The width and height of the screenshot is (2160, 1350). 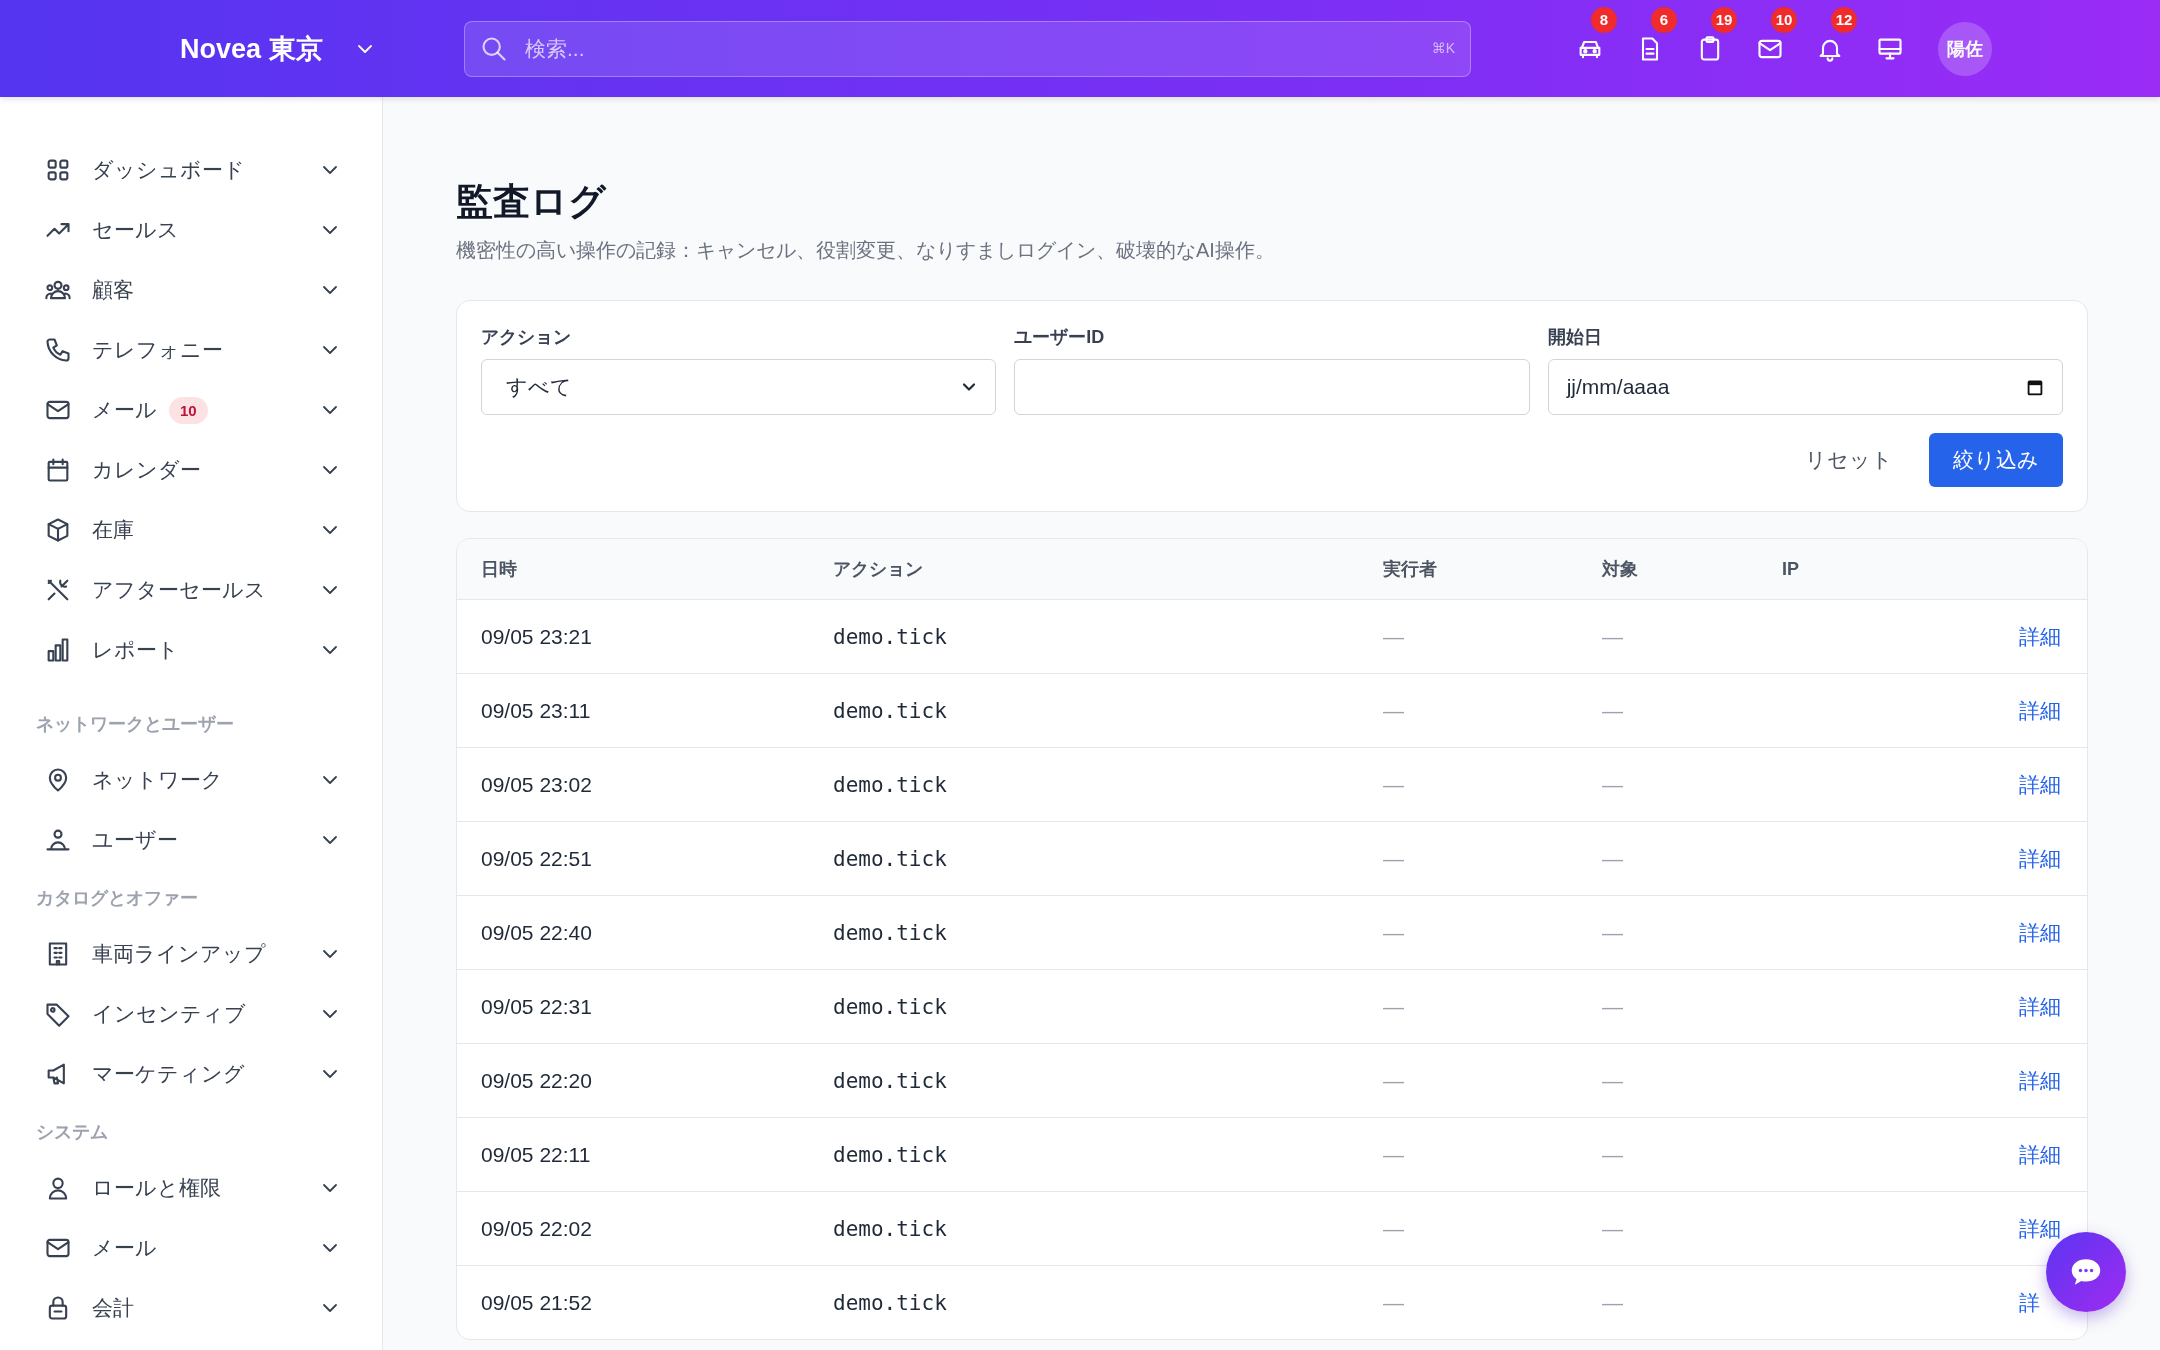 What do you see at coordinates (209, 1308) in the screenshot?
I see `sidebar-item: 会計` at bounding box center [209, 1308].